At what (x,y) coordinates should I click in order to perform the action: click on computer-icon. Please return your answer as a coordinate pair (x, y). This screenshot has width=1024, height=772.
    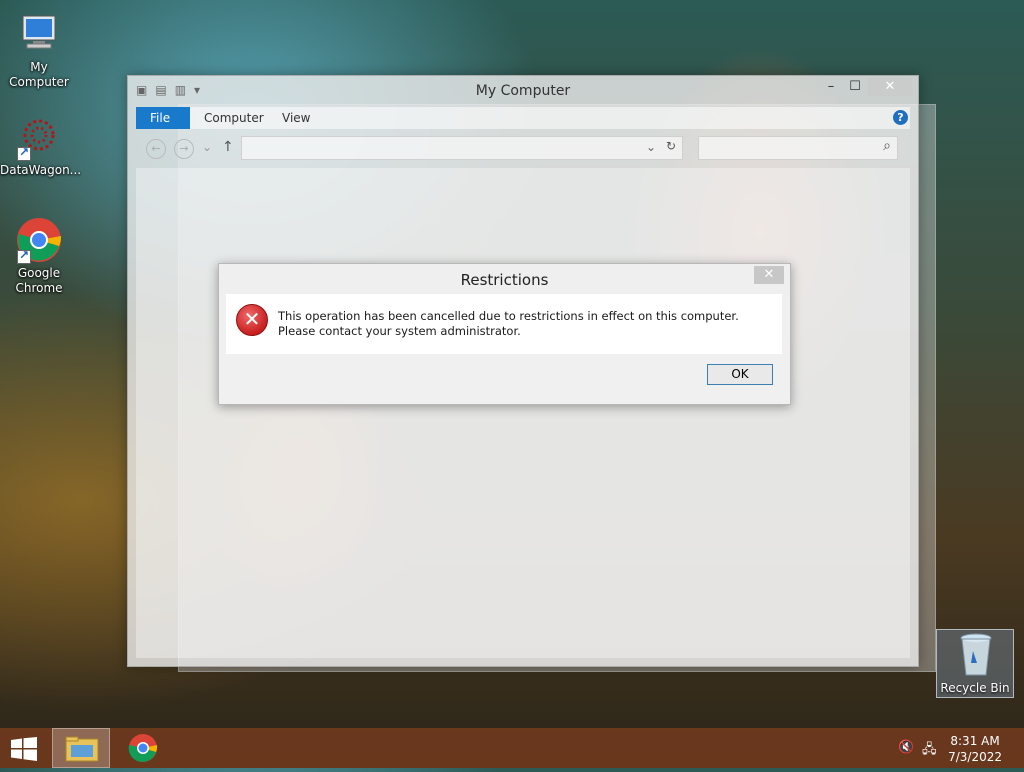
    Looking at the image, I should click on (39, 34).